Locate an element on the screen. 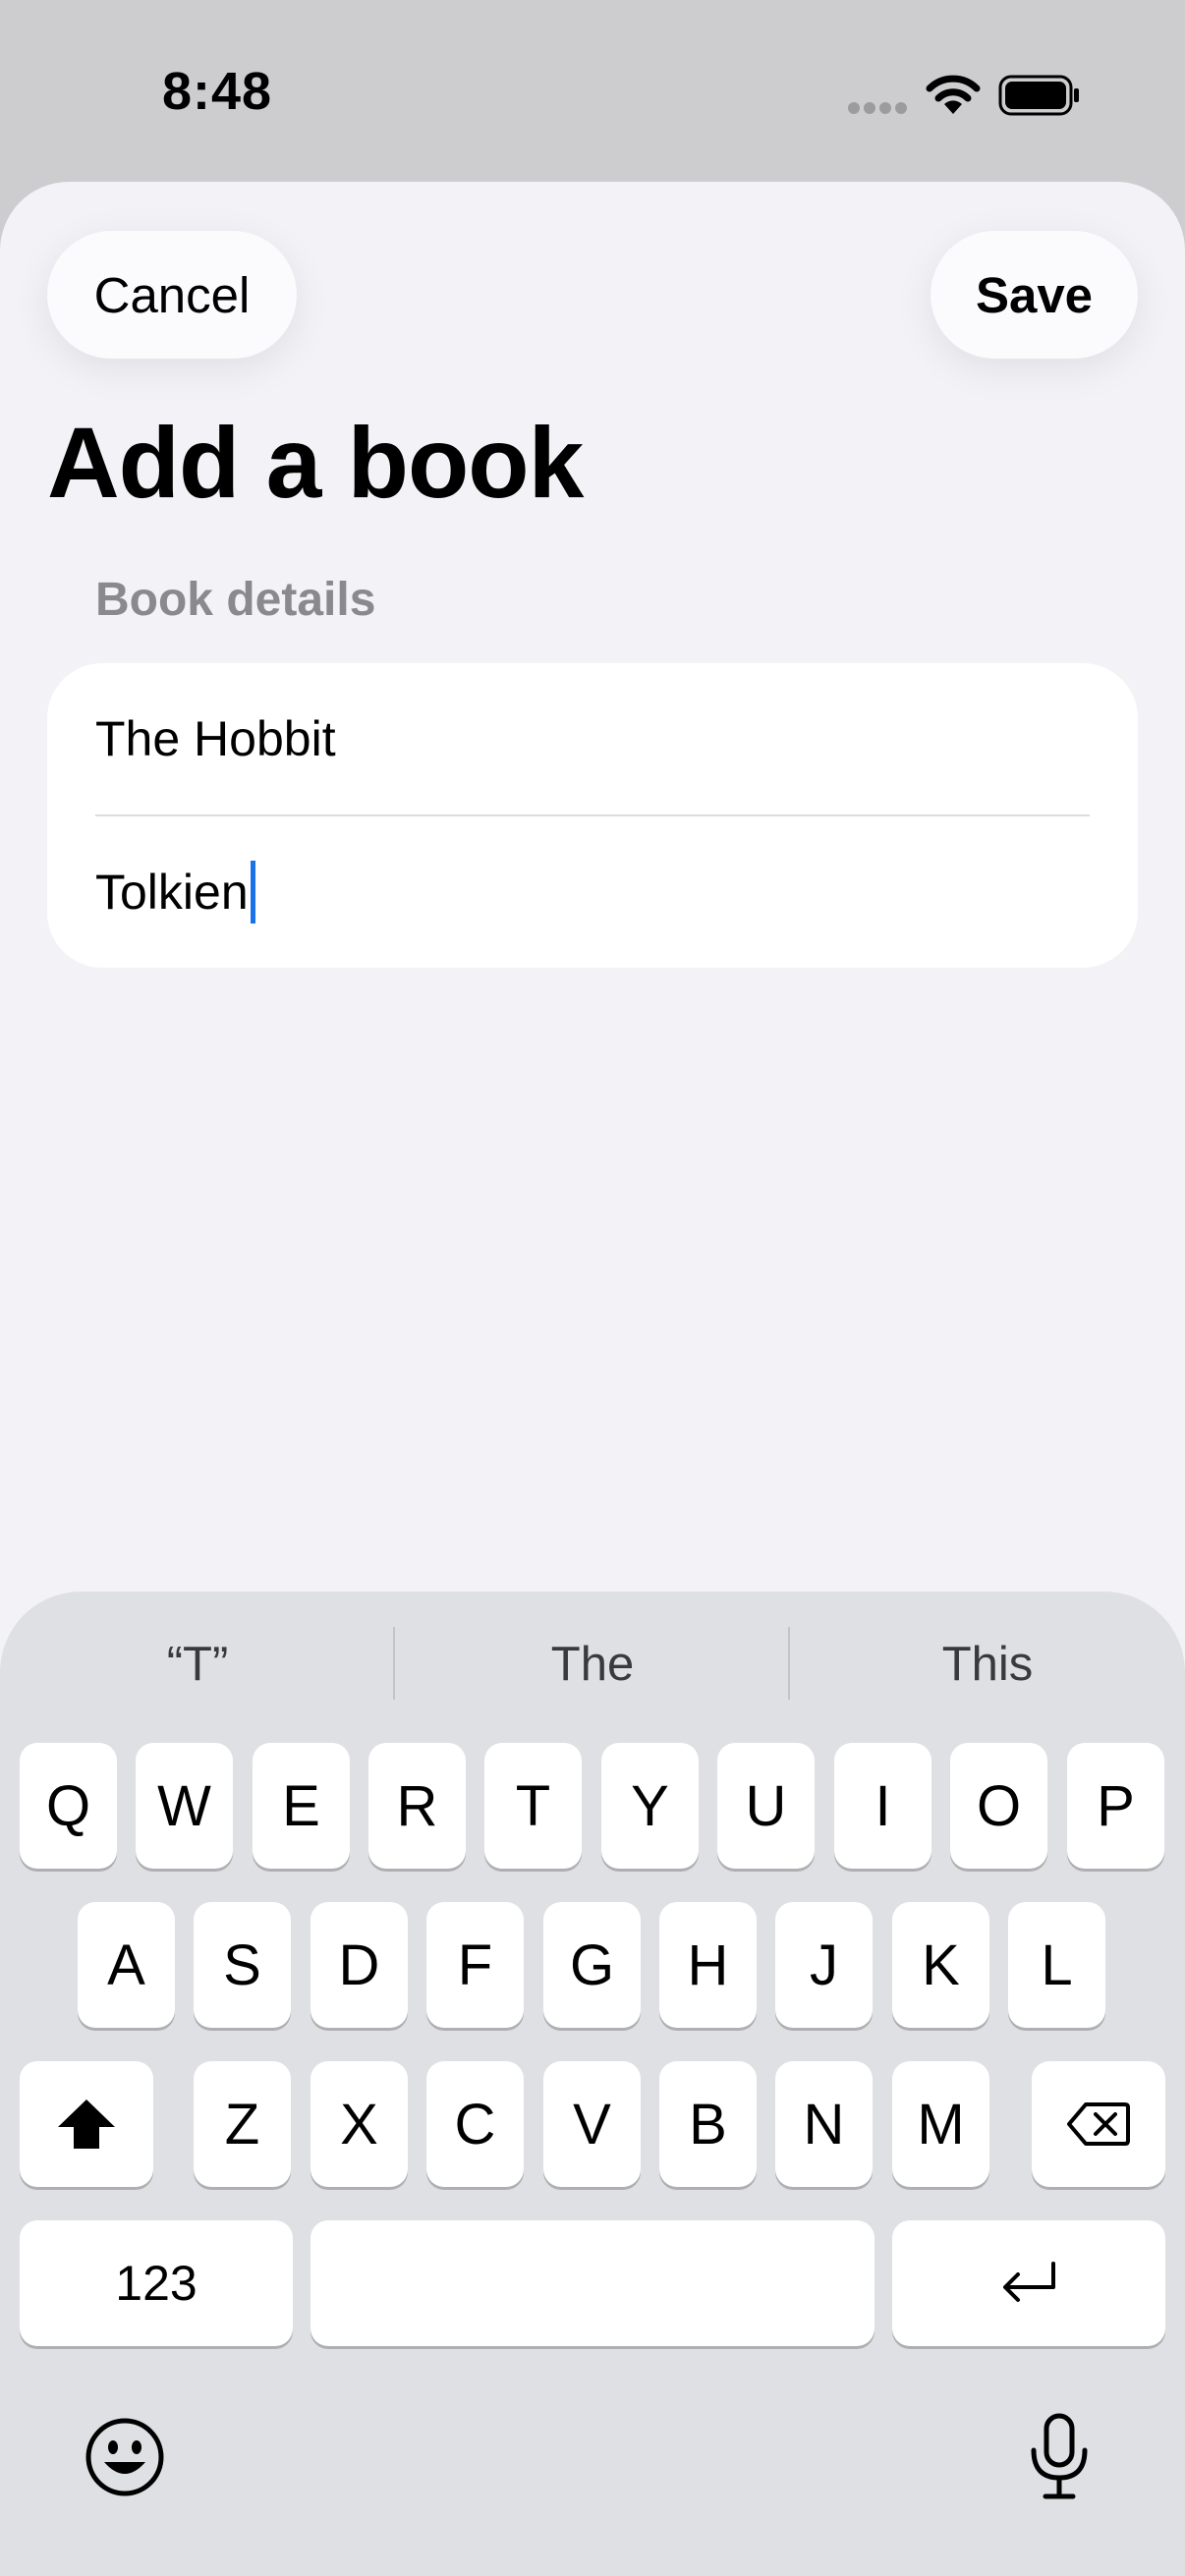  shift-key is located at coordinates (87, 2124).